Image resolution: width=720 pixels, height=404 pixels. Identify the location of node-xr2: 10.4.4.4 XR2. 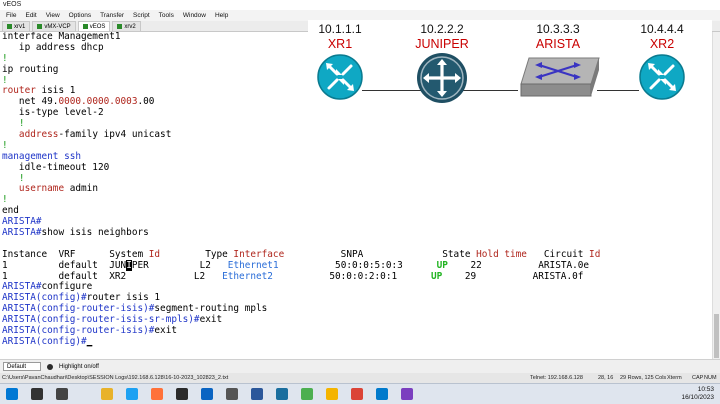
(662, 64).